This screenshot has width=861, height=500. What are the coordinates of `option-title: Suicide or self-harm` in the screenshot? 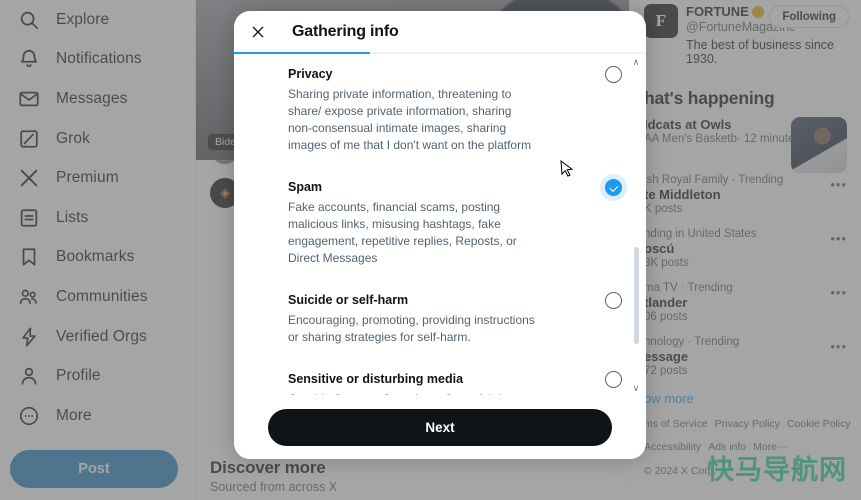 It's located at (348, 300).